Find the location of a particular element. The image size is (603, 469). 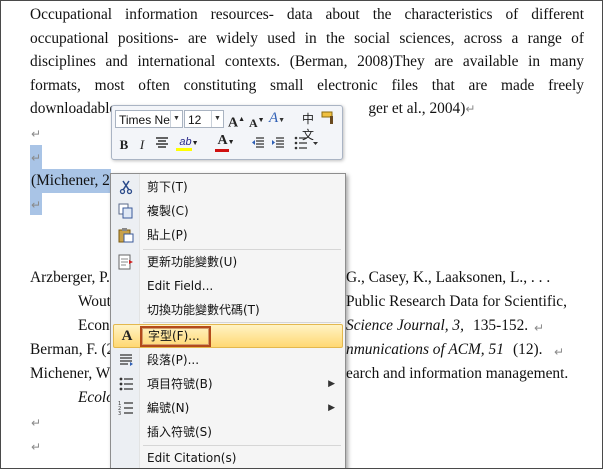

decrease-indent-icon is located at coordinates (258, 145).